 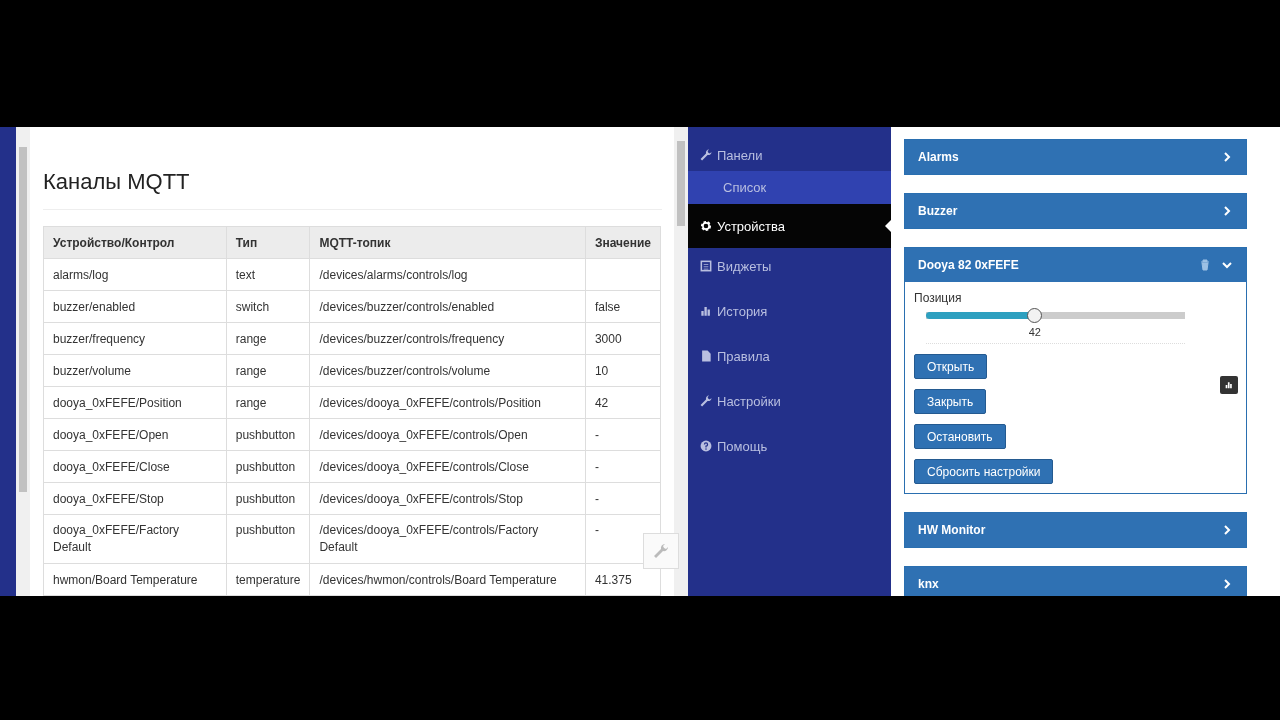 I want to click on table-cell: /devices/buzzer/controls/enabled, so click(x=447, y=306).